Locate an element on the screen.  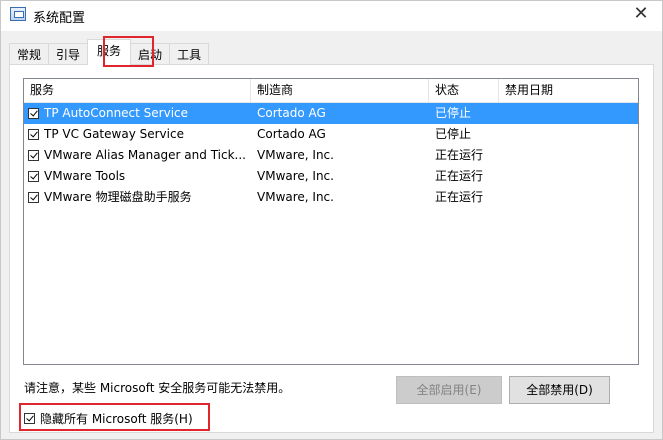
title-bar: 系统配置 ✕ is located at coordinates (331, 16).